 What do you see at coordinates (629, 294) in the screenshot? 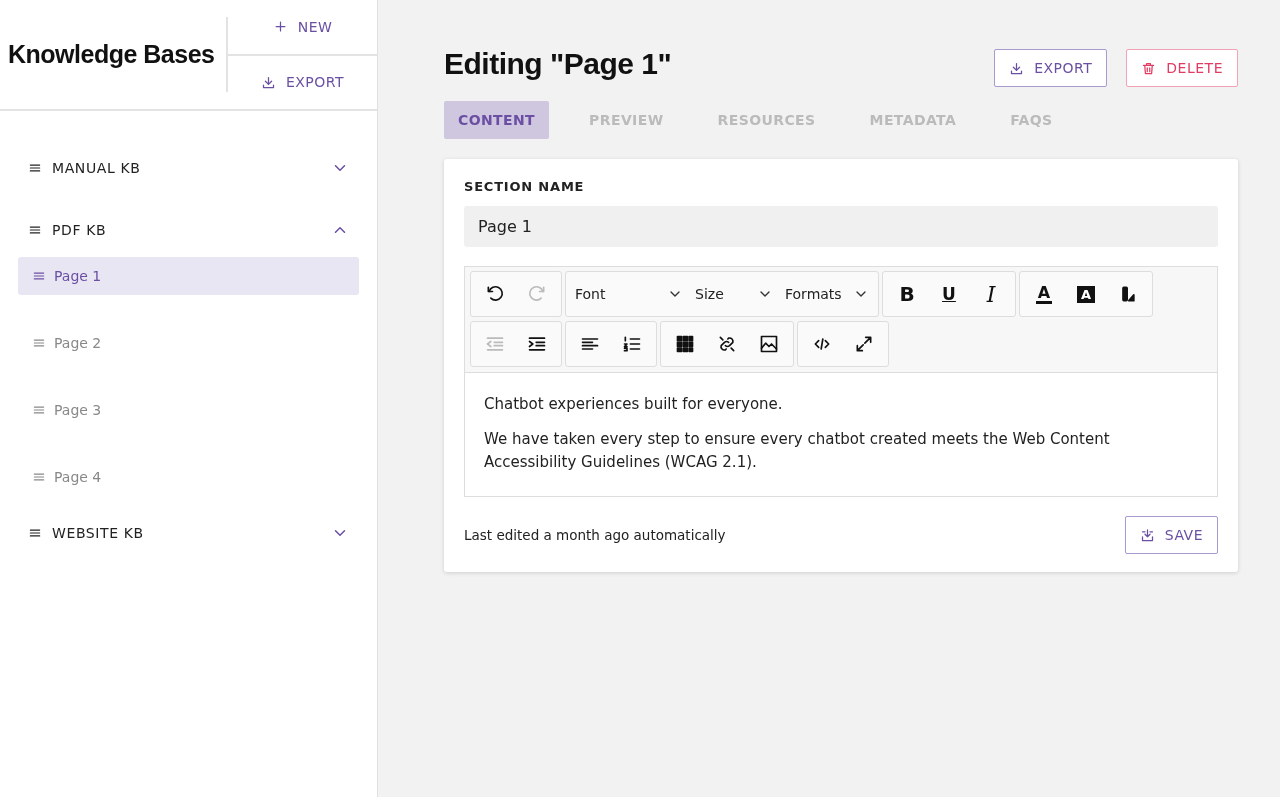
I see `dropdown: Font` at bounding box center [629, 294].